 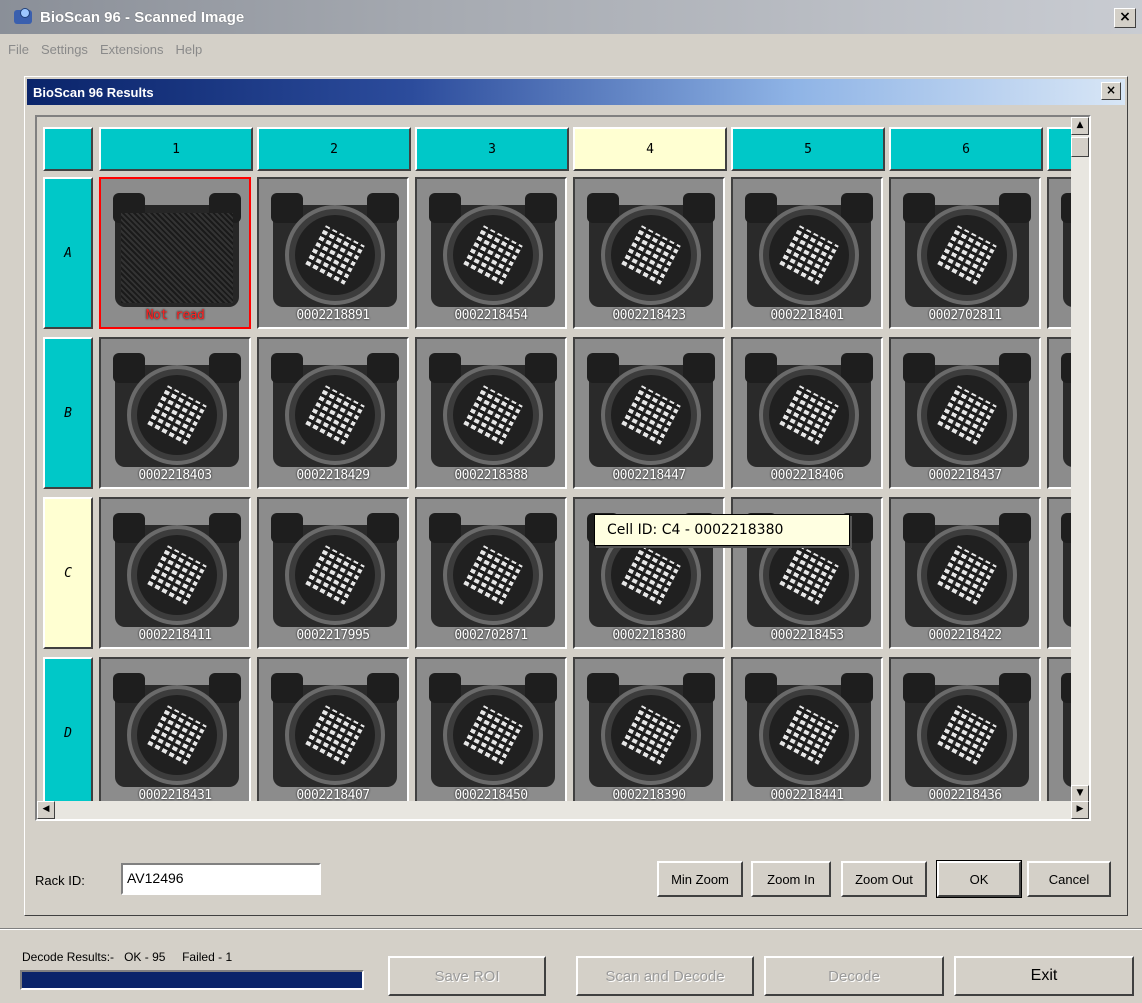 I want to click on window-title: BioScan 96 - Scanned Image, so click(x=142, y=17).